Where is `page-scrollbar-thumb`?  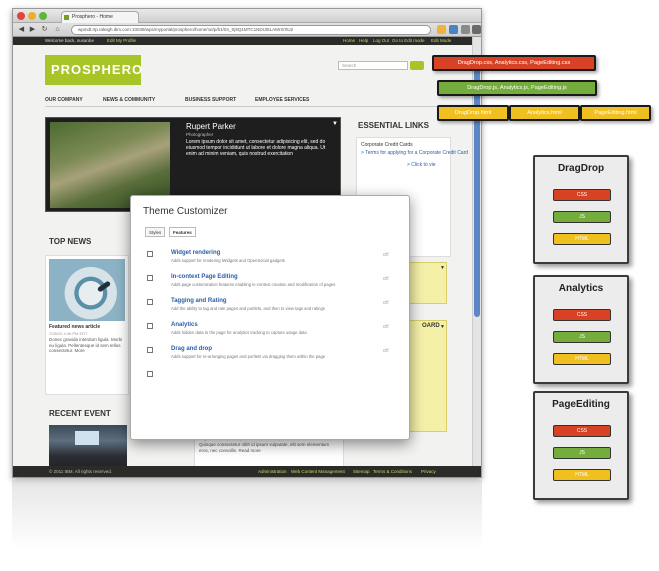
page-scrollbar-thumb is located at coordinates (477, 187).